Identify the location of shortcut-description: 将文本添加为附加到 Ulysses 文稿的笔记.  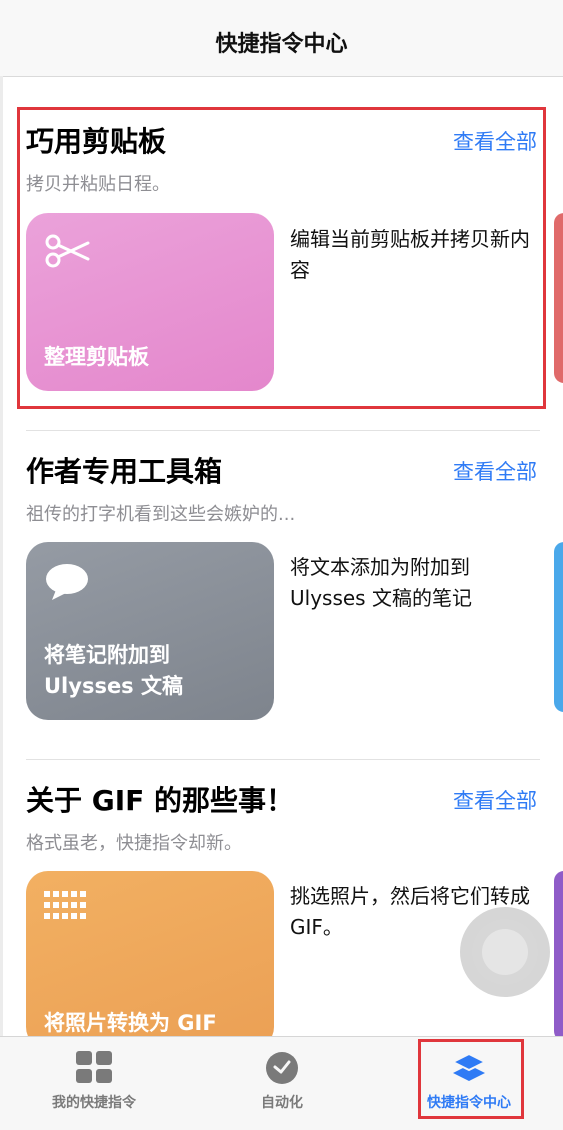
(381, 582).